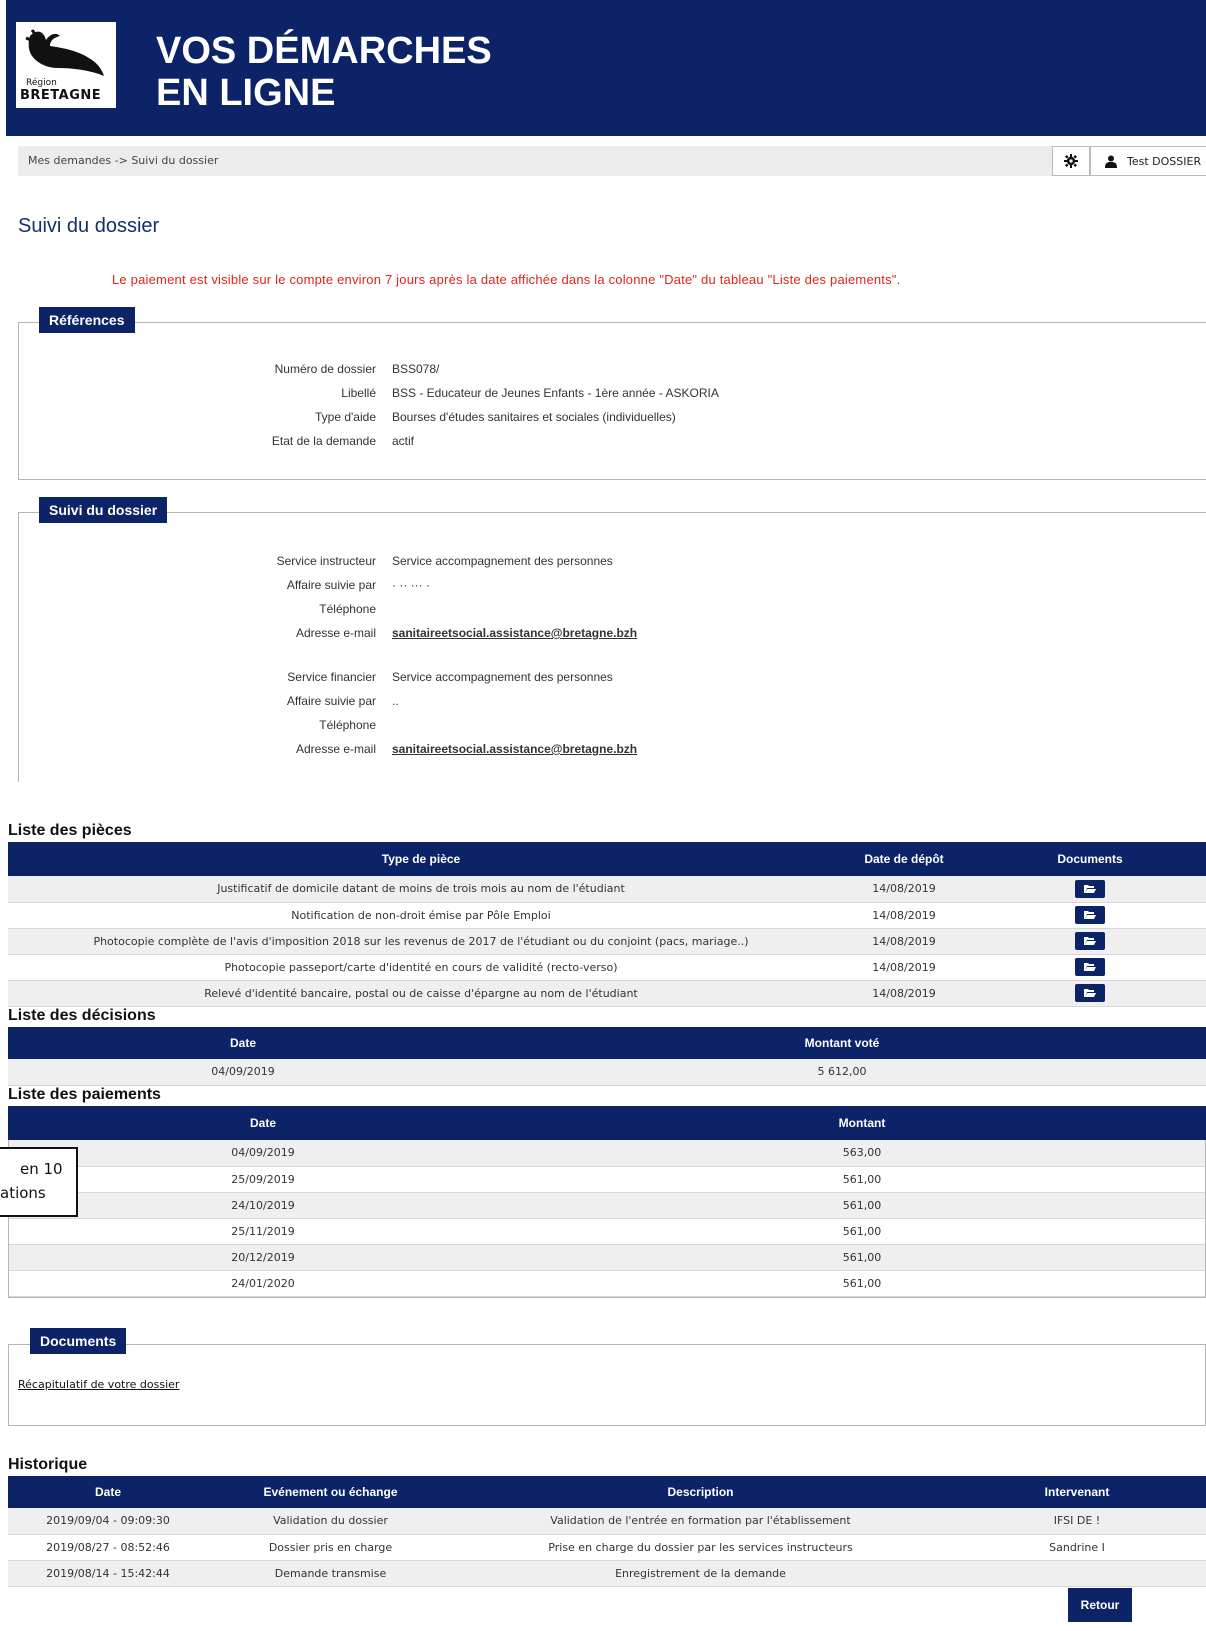 Image resolution: width=1206 pixels, height=1631 pixels. I want to click on user-menu-button: Test DOSSIER, so click(1148, 161).